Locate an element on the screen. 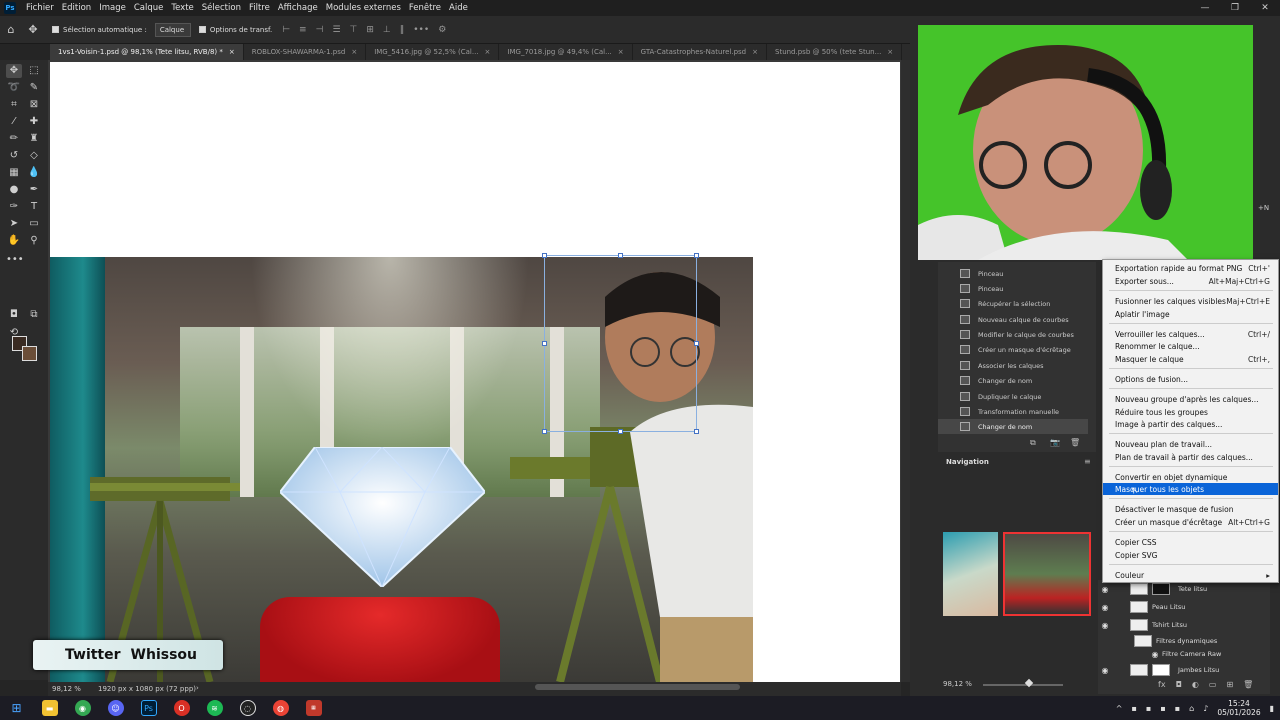  tab-document-5: GTA-Catastrophes-Naturel.psd × is located at coordinates (700, 52).